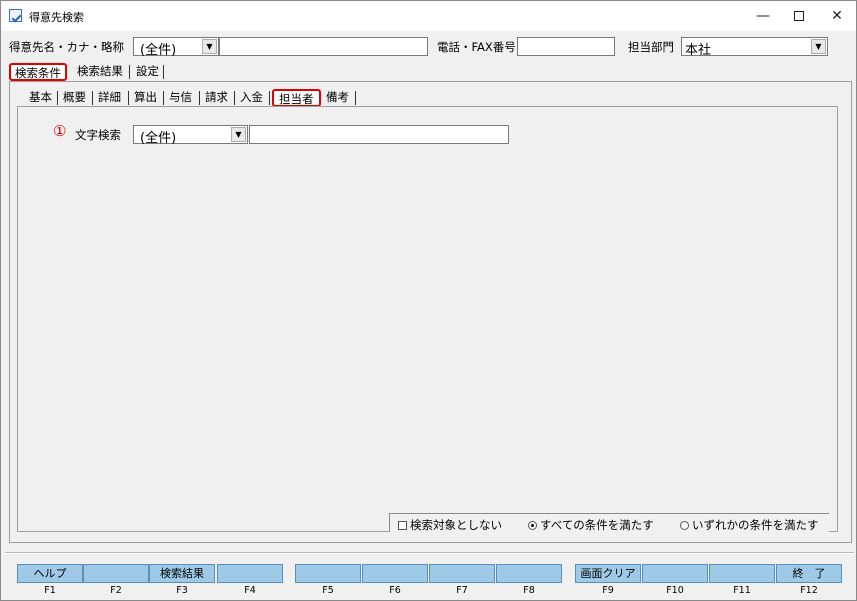  What do you see at coordinates (456, 525) in the screenshot?
I see `exclude-label: 検索対象としない` at bounding box center [456, 525].